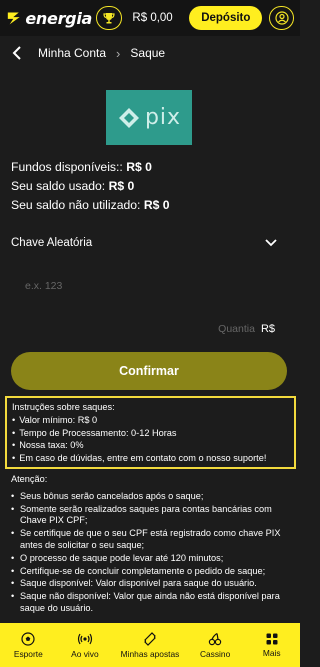 This screenshot has width=320, height=667. I want to click on funds-available-label: Fundos disponíveis::, so click(67, 167).